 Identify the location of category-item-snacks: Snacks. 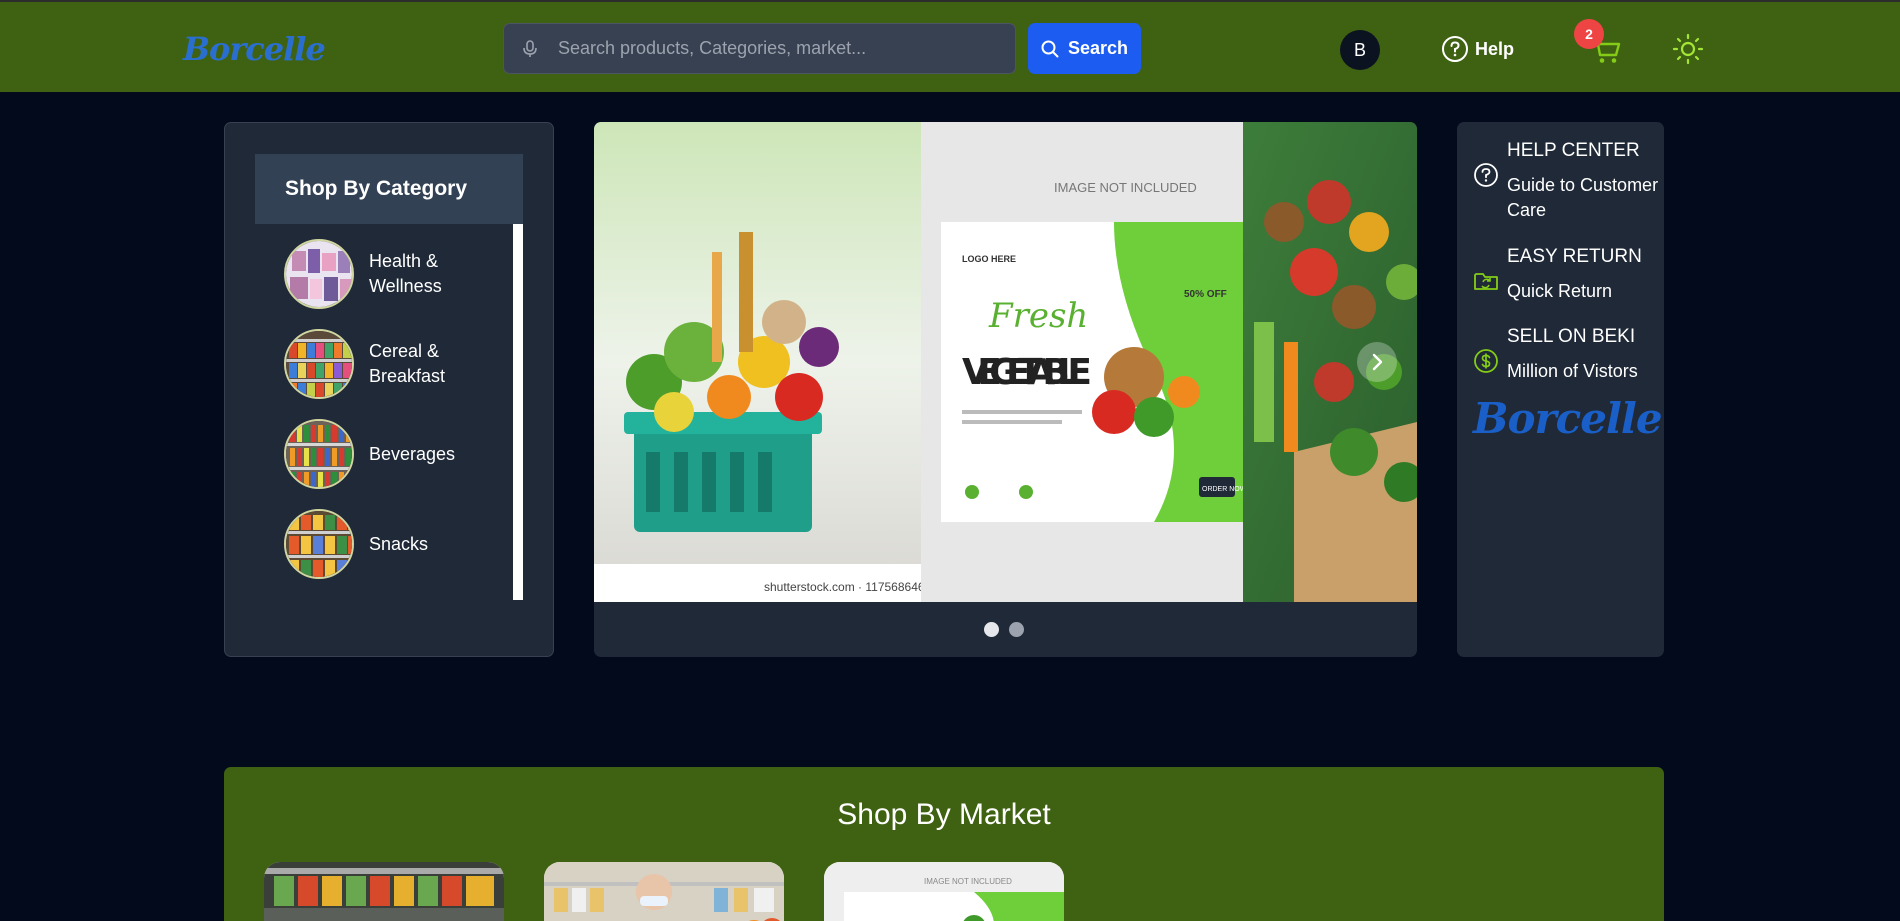
(404, 544).